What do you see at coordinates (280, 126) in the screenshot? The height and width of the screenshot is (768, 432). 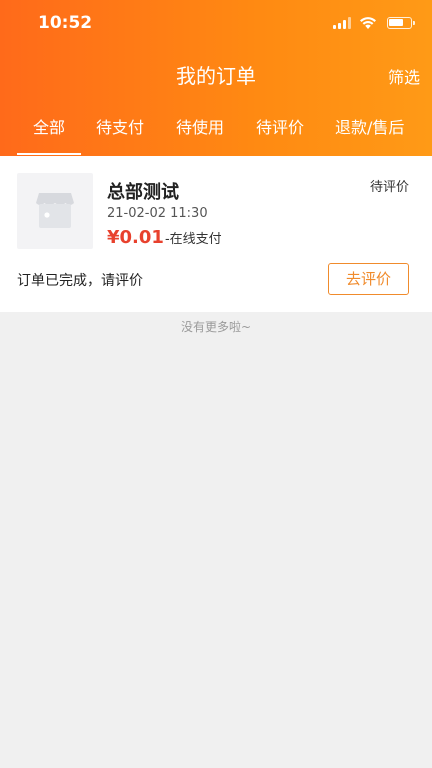 I see `tab-pending-review: 待评价` at bounding box center [280, 126].